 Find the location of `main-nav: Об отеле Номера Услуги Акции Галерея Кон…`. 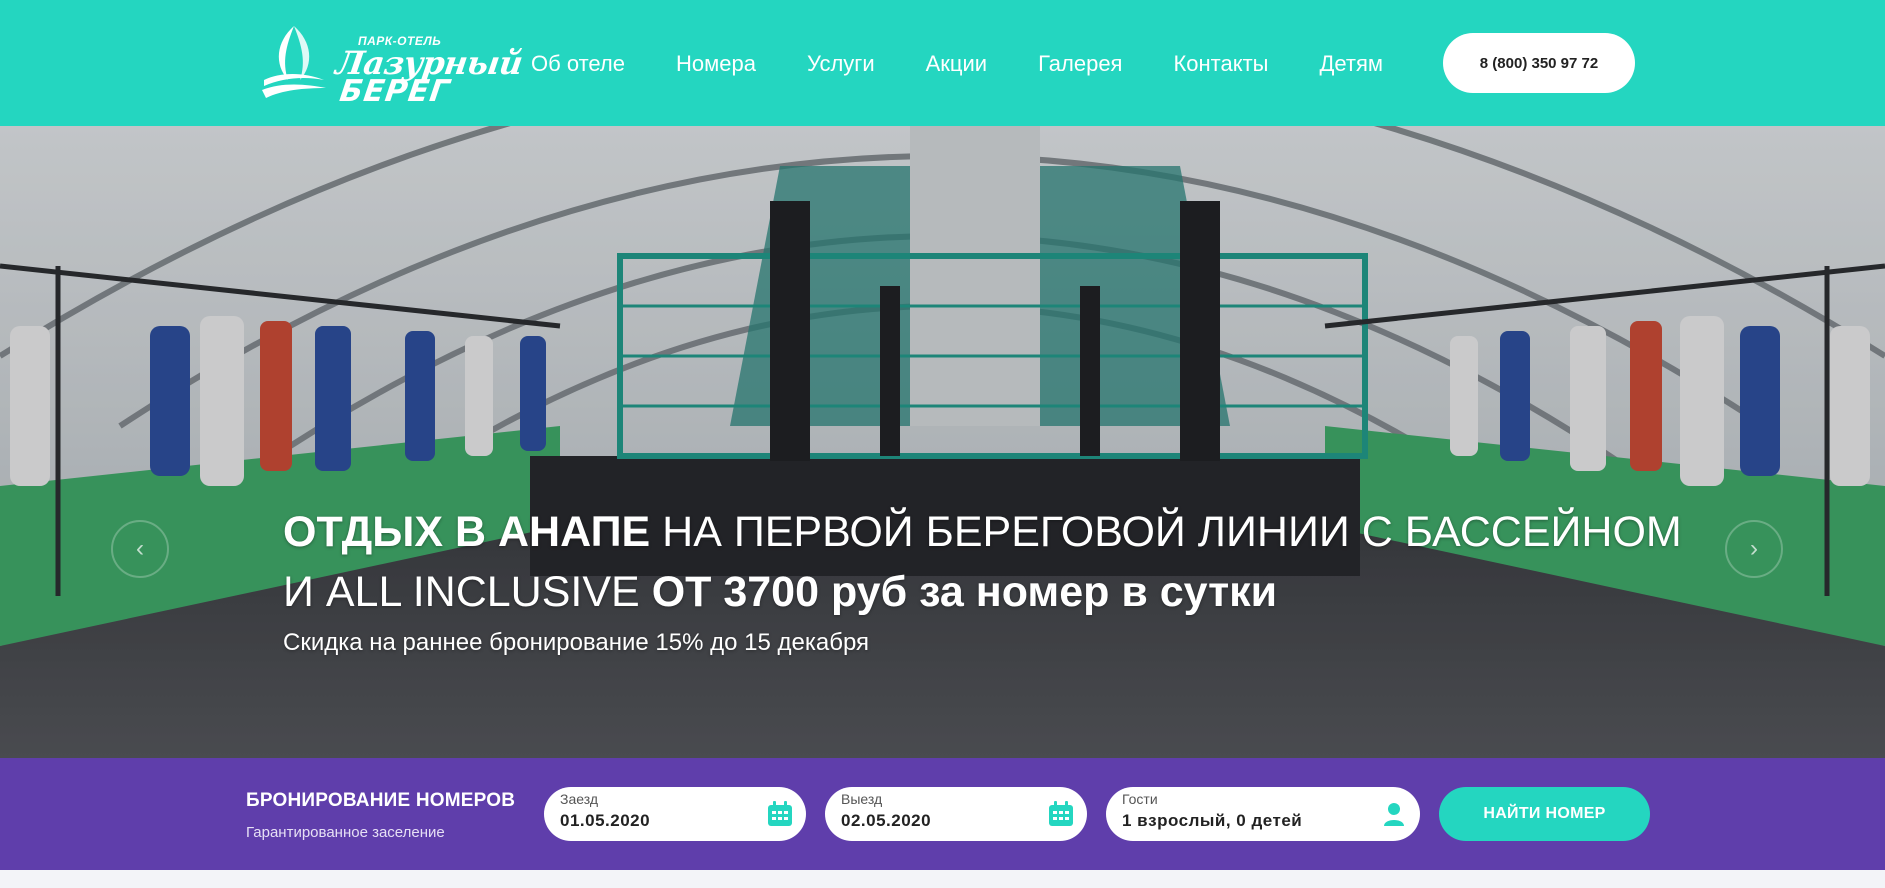

main-nav: Об отеле Номера Услуги Акции Галерея Кон… is located at coordinates (957, 64).